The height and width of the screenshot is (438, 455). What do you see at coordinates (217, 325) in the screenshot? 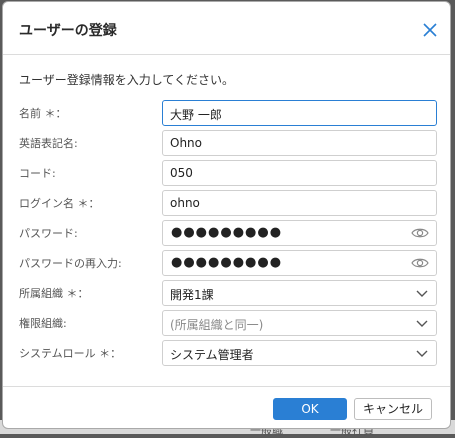
I see `permission-organization-placeholder: (所属組織と同一)` at bounding box center [217, 325].